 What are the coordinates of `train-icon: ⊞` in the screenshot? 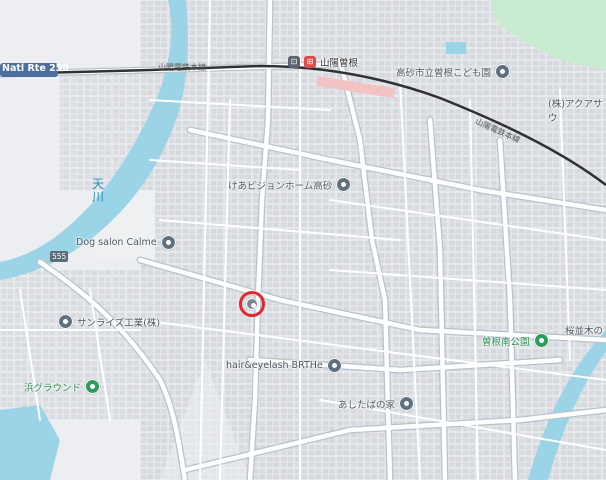 It's located at (310, 62).